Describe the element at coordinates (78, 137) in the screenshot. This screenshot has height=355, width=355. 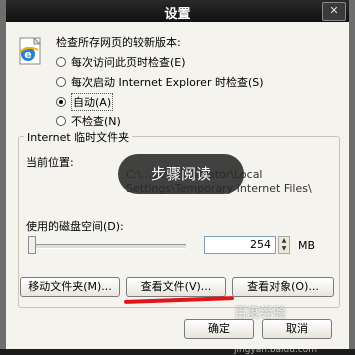
I see `temp-files-group-title: Internet 临时文件夹` at that location.